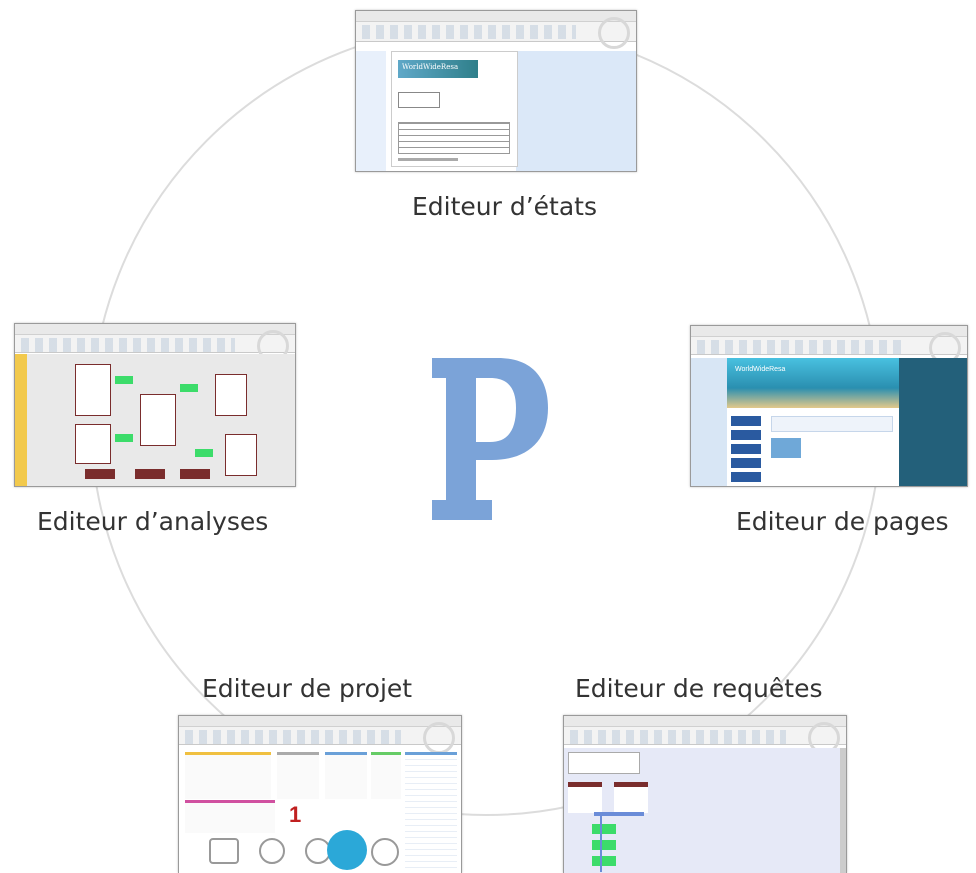 The image size is (976, 873). I want to click on projet-editor-thumbnail: 1, so click(320, 794).